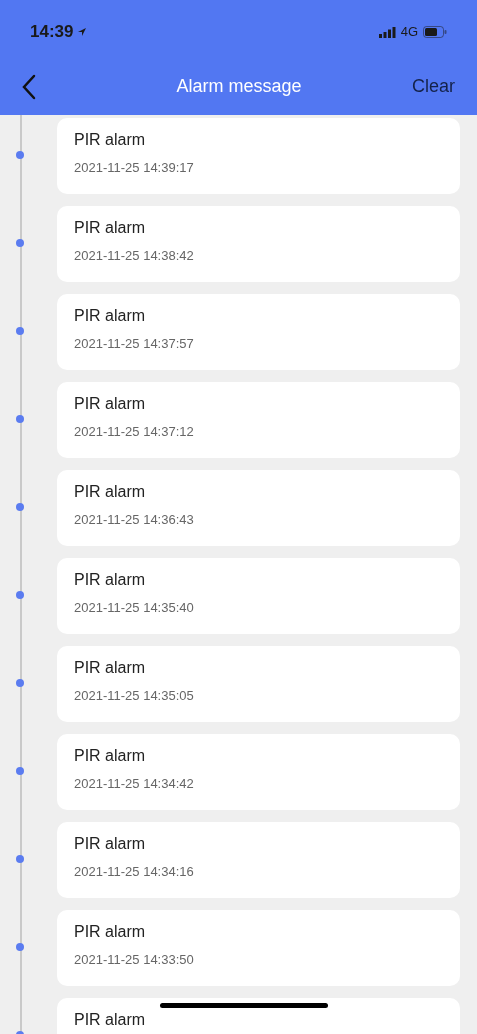 The height and width of the screenshot is (1034, 477). Describe the element at coordinates (134, 344) in the screenshot. I see `alarm-time: 2021-11-25 14:37:57` at that location.